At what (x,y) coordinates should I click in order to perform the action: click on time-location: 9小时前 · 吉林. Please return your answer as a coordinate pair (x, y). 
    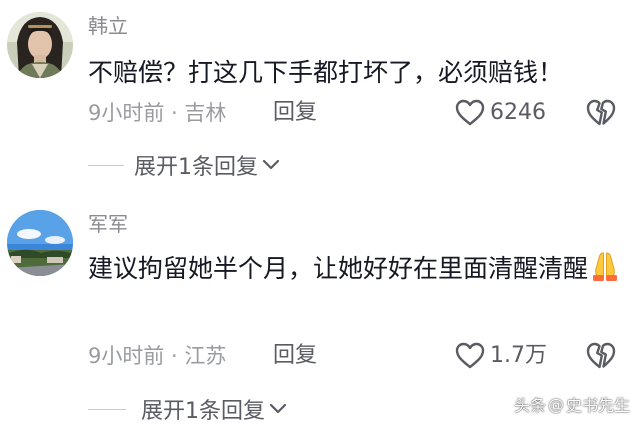
    Looking at the image, I should click on (157, 113).